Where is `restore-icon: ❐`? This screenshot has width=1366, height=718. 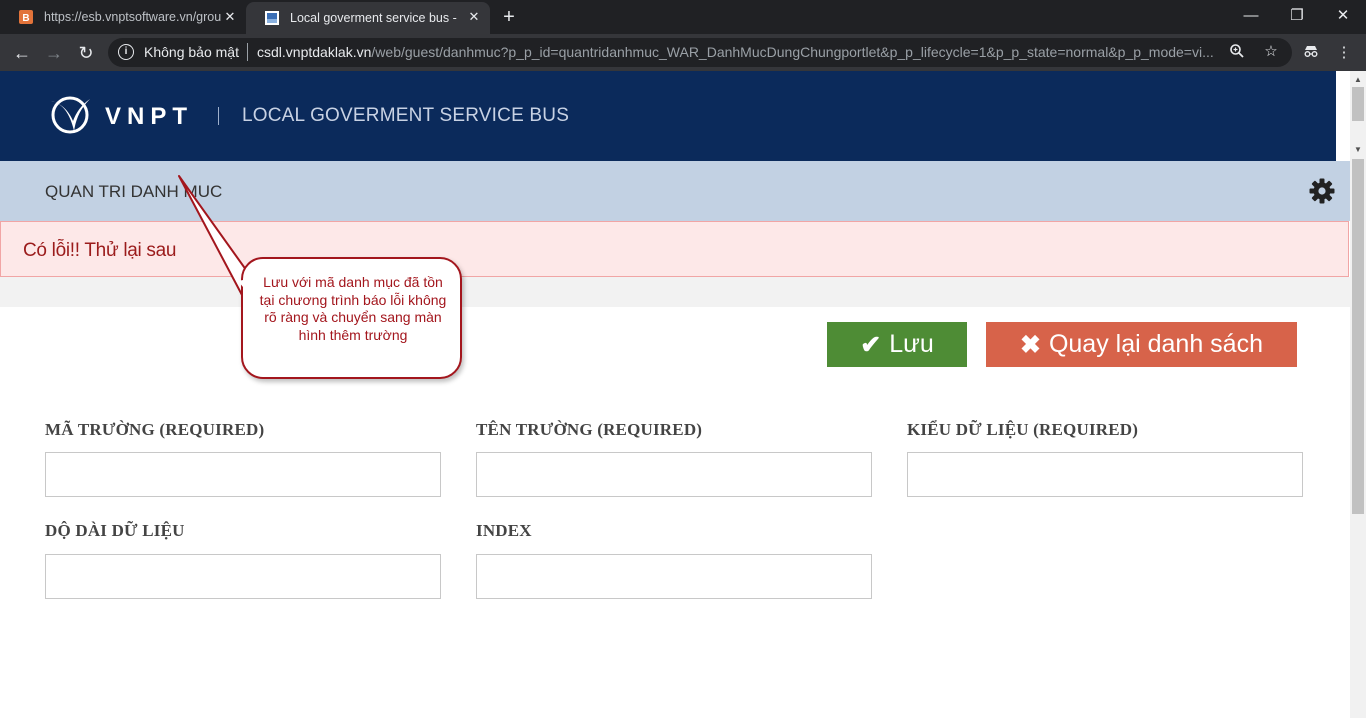
restore-icon: ❐ is located at coordinates (1297, 16).